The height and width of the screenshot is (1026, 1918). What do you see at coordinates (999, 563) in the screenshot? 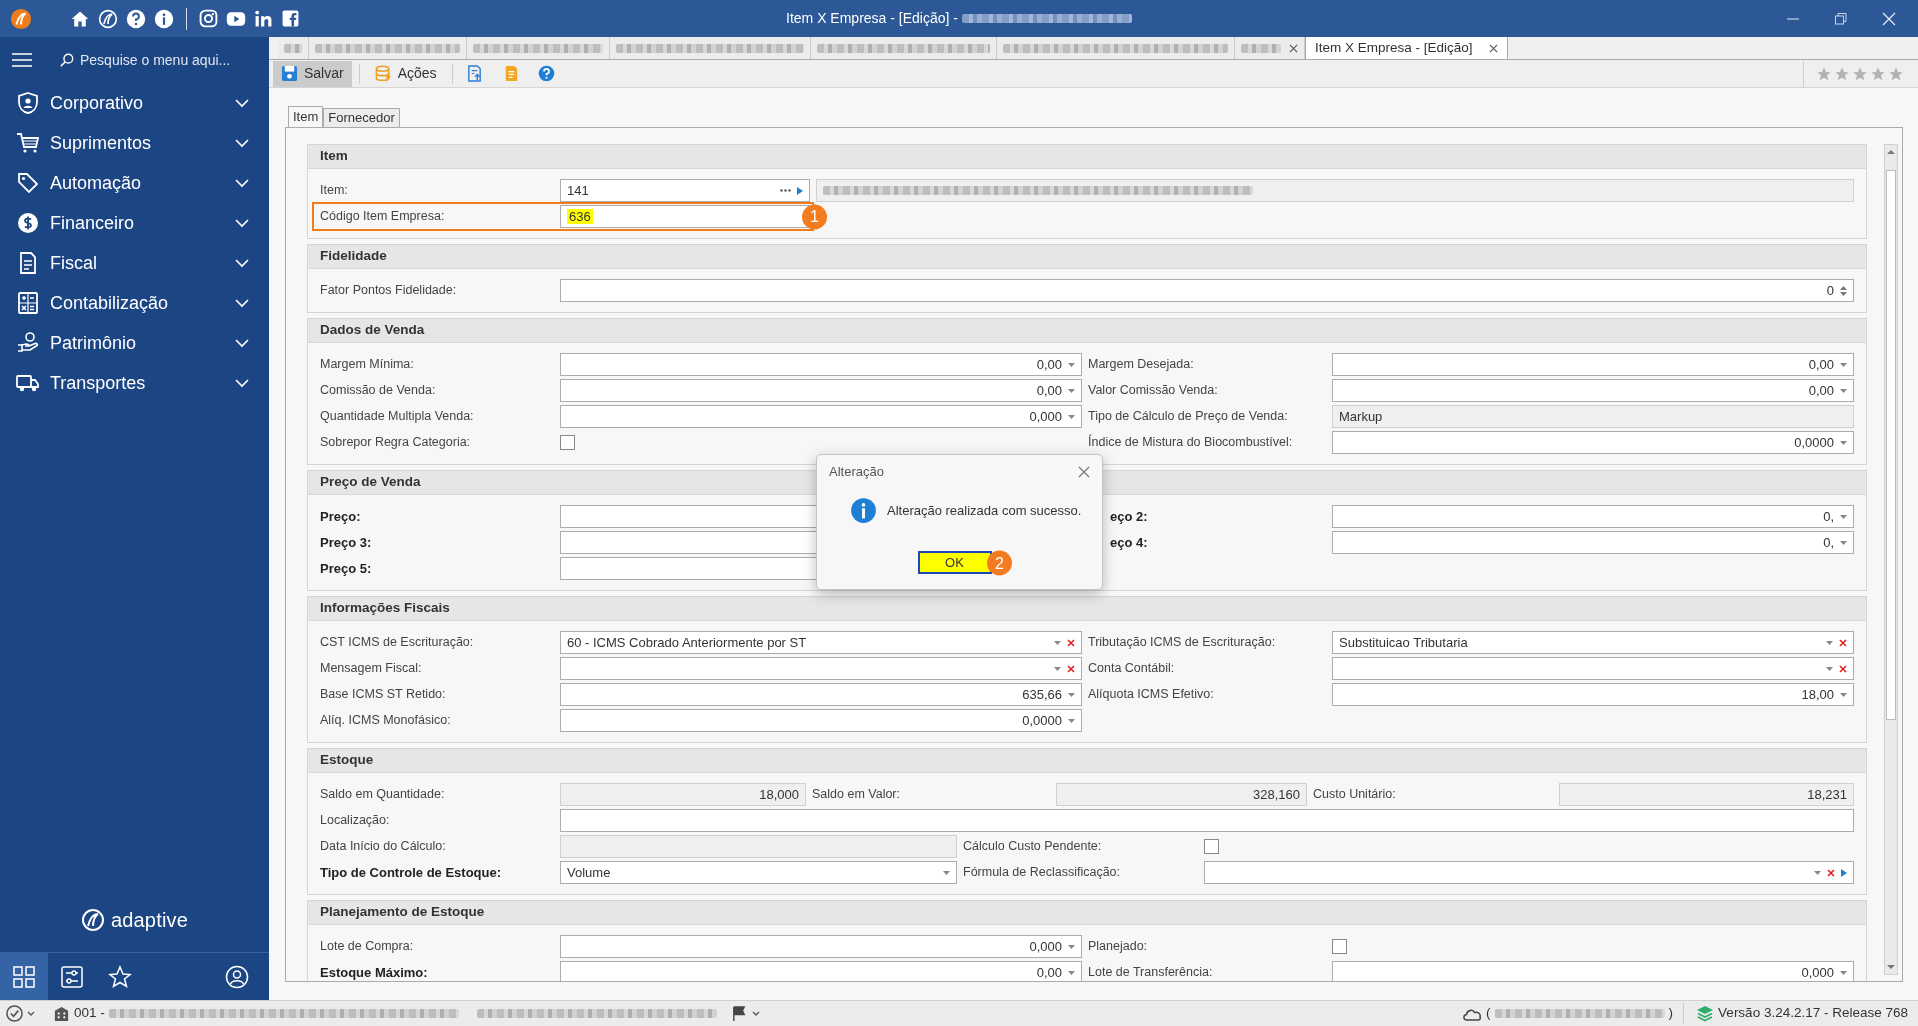
I see `step-number: 2` at bounding box center [999, 563].